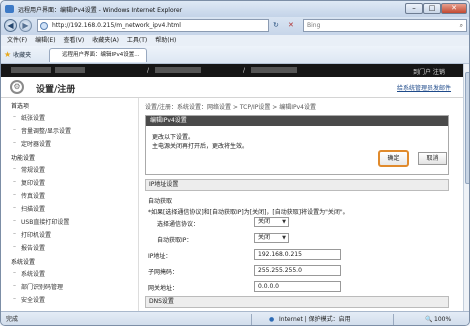 The width and height of the screenshot is (470, 326). What do you see at coordinates (165, 40) in the screenshot?
I see `menu-help: 帮助(H)` at bounding box center [165, 40].